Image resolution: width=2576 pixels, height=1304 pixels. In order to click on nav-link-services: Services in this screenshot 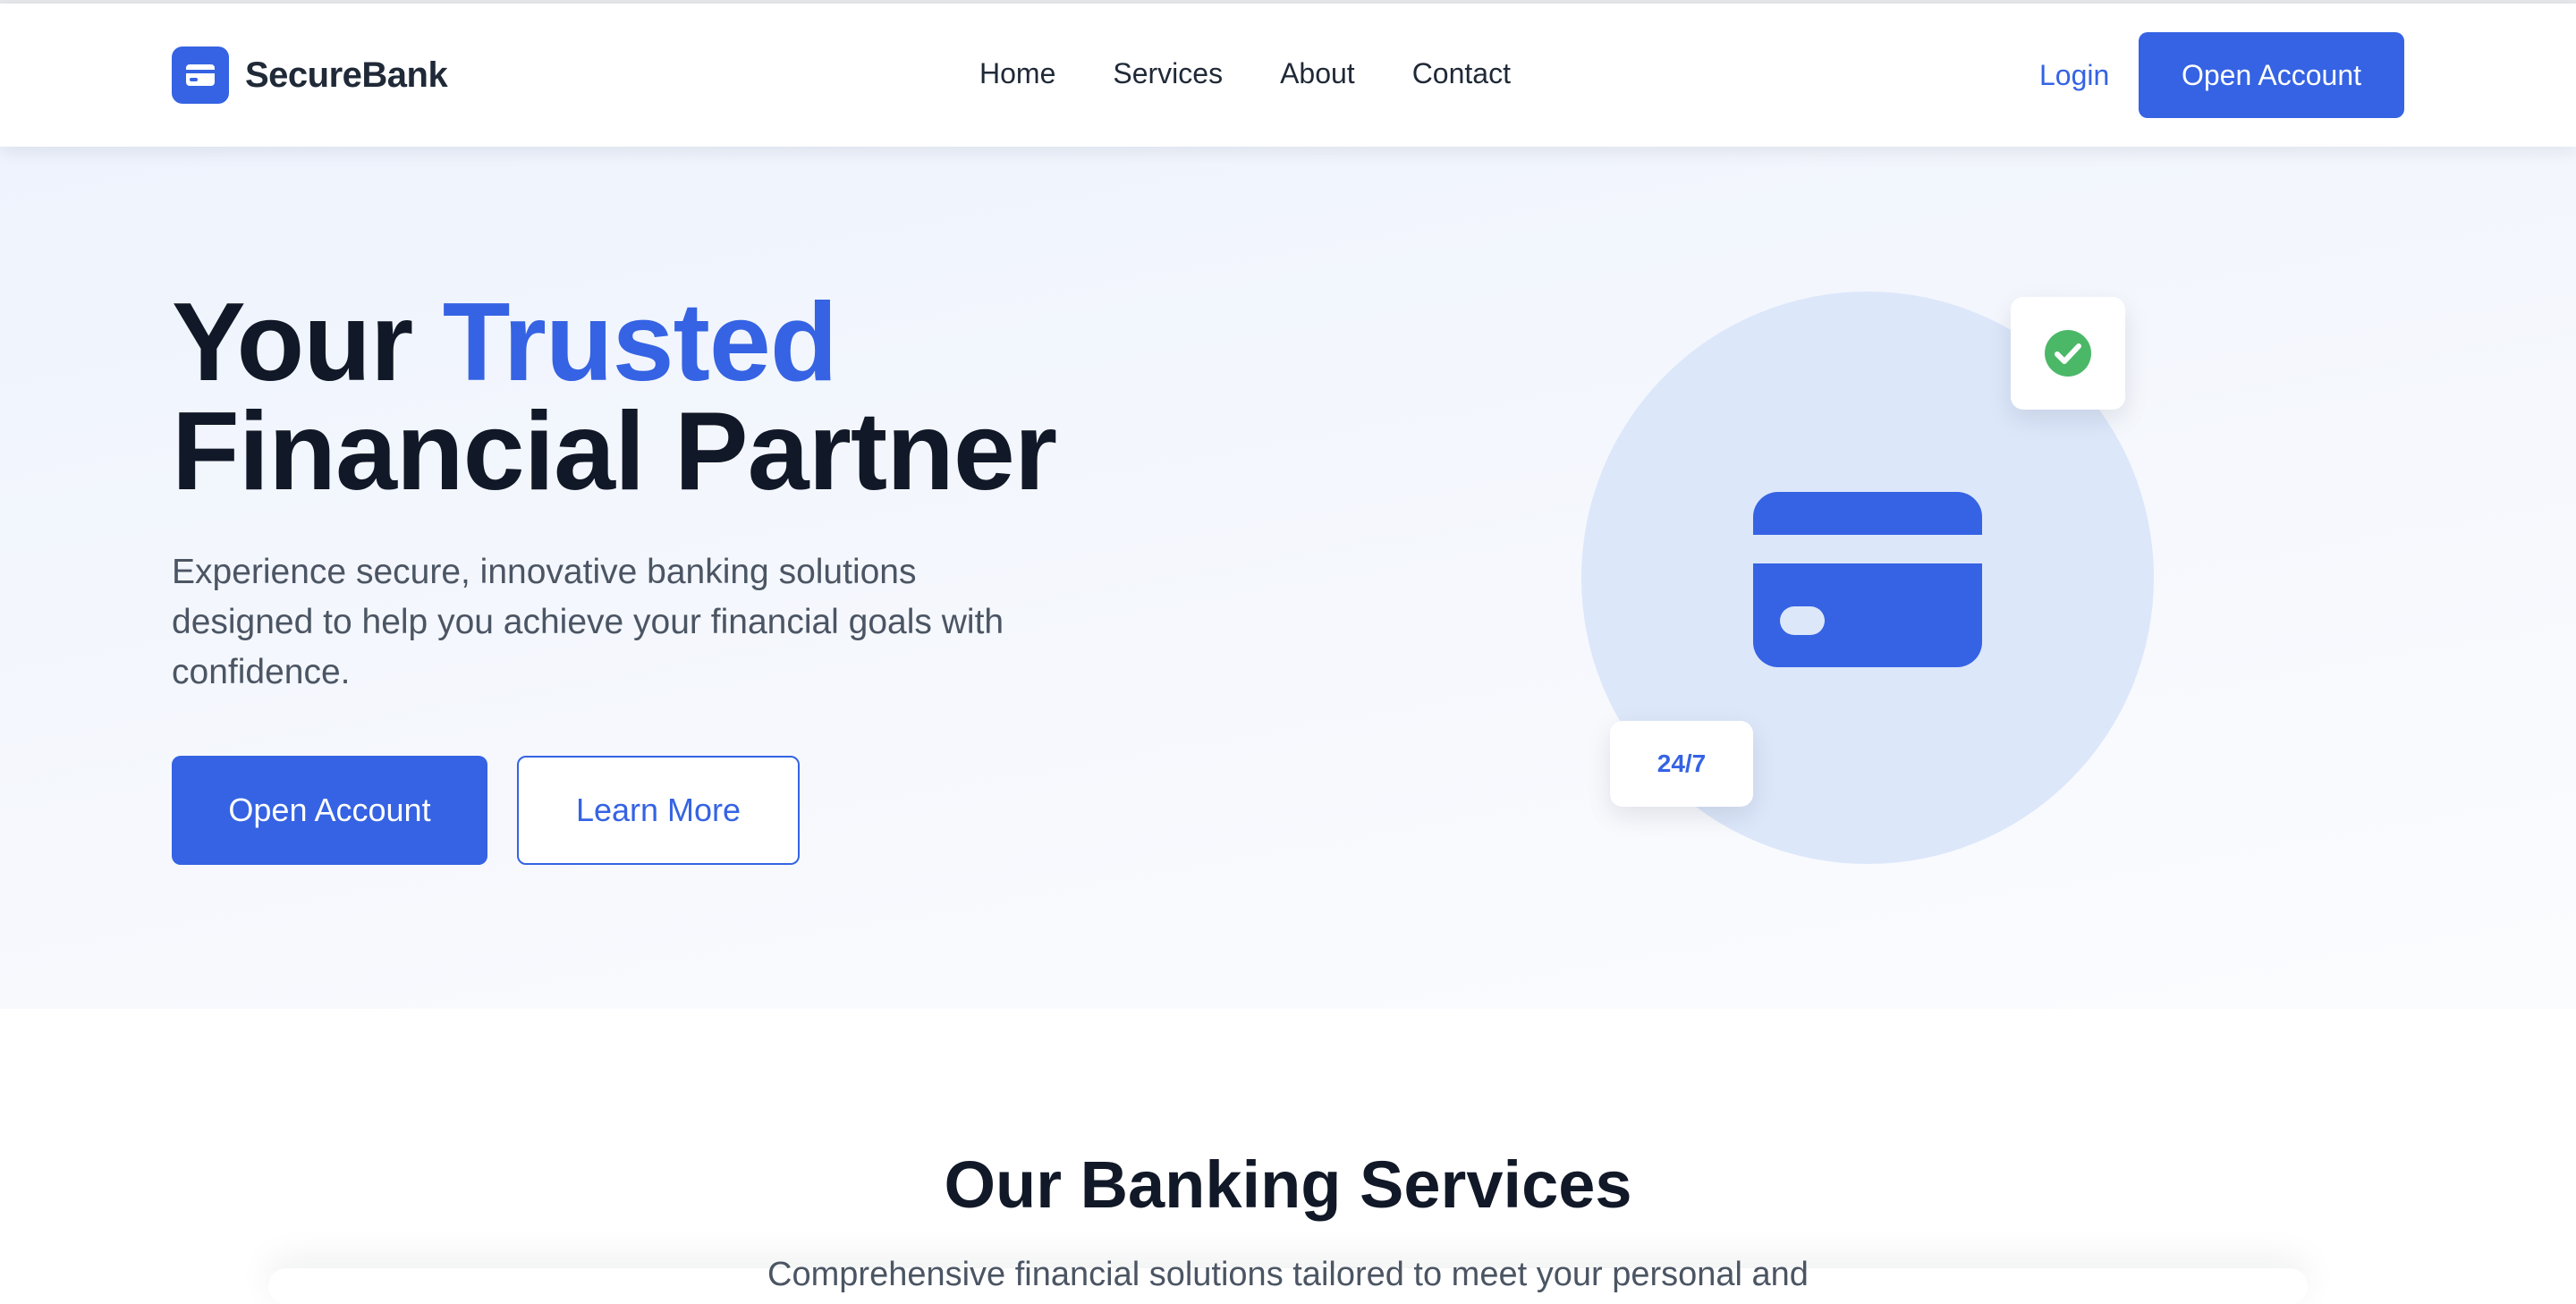, I will do `click(1168, 73)`.